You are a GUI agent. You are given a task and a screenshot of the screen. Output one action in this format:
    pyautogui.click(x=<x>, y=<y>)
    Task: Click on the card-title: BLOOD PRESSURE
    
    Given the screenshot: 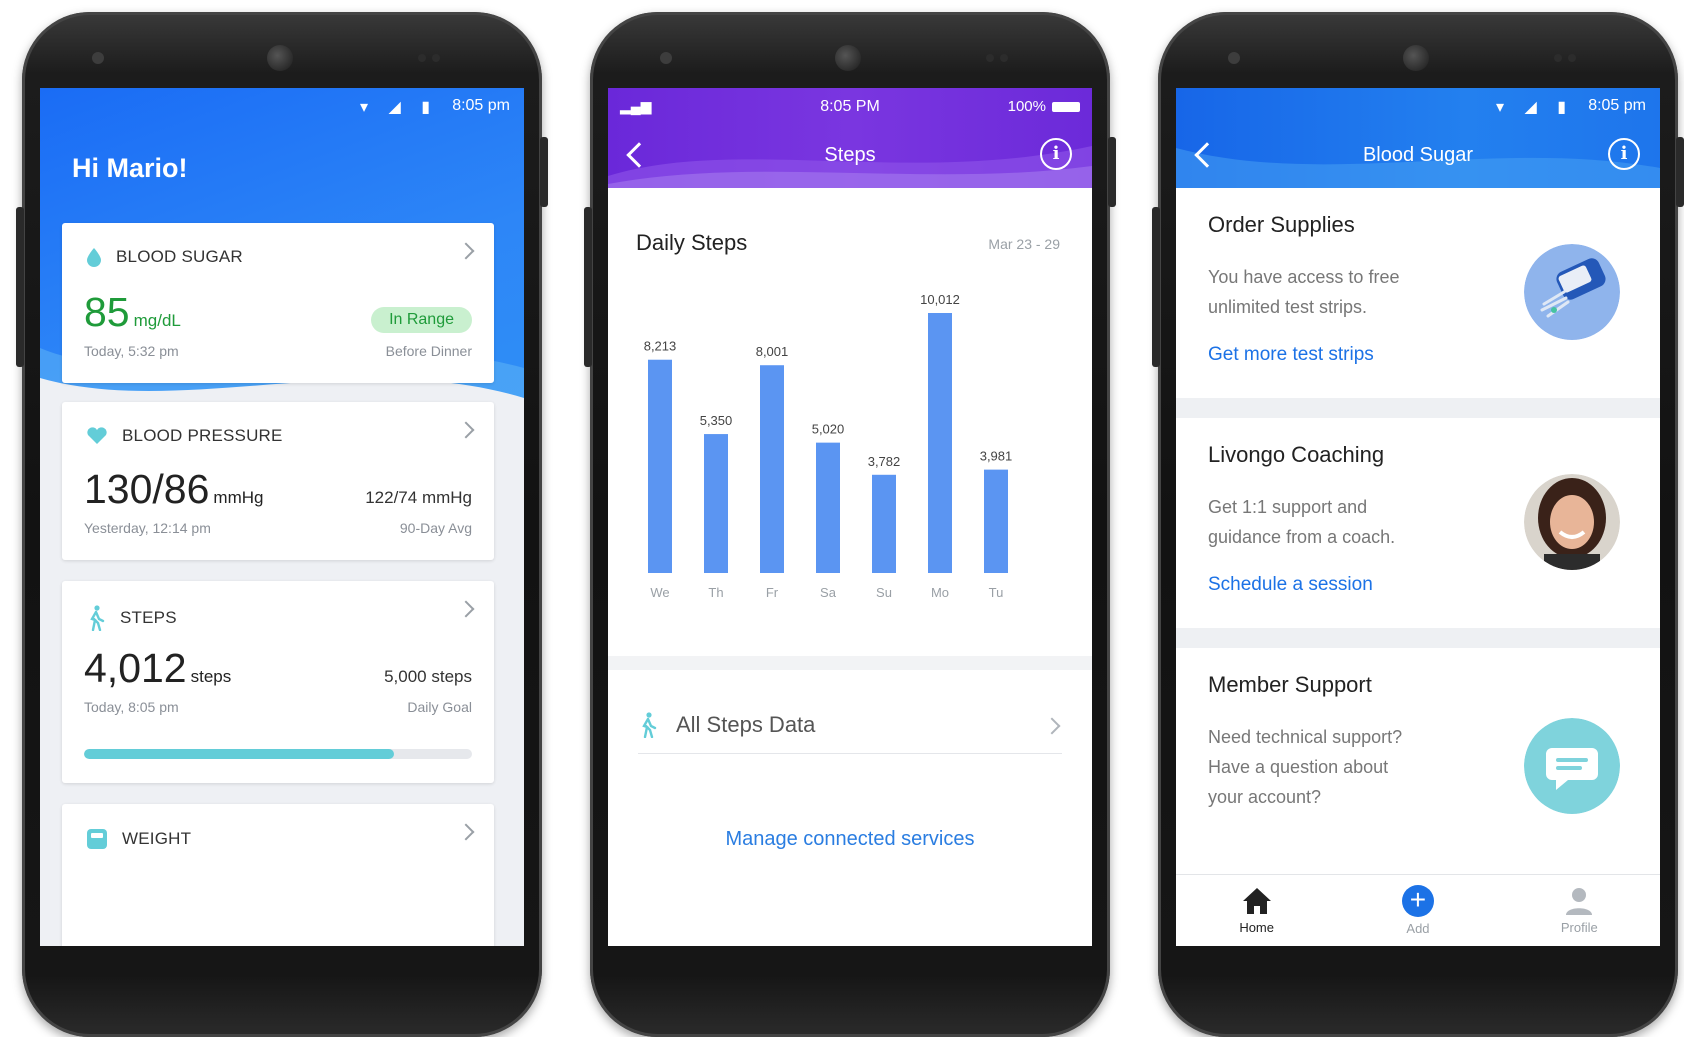 What is the action you would take?
    pyautogui.click(x=184, y=436)
    